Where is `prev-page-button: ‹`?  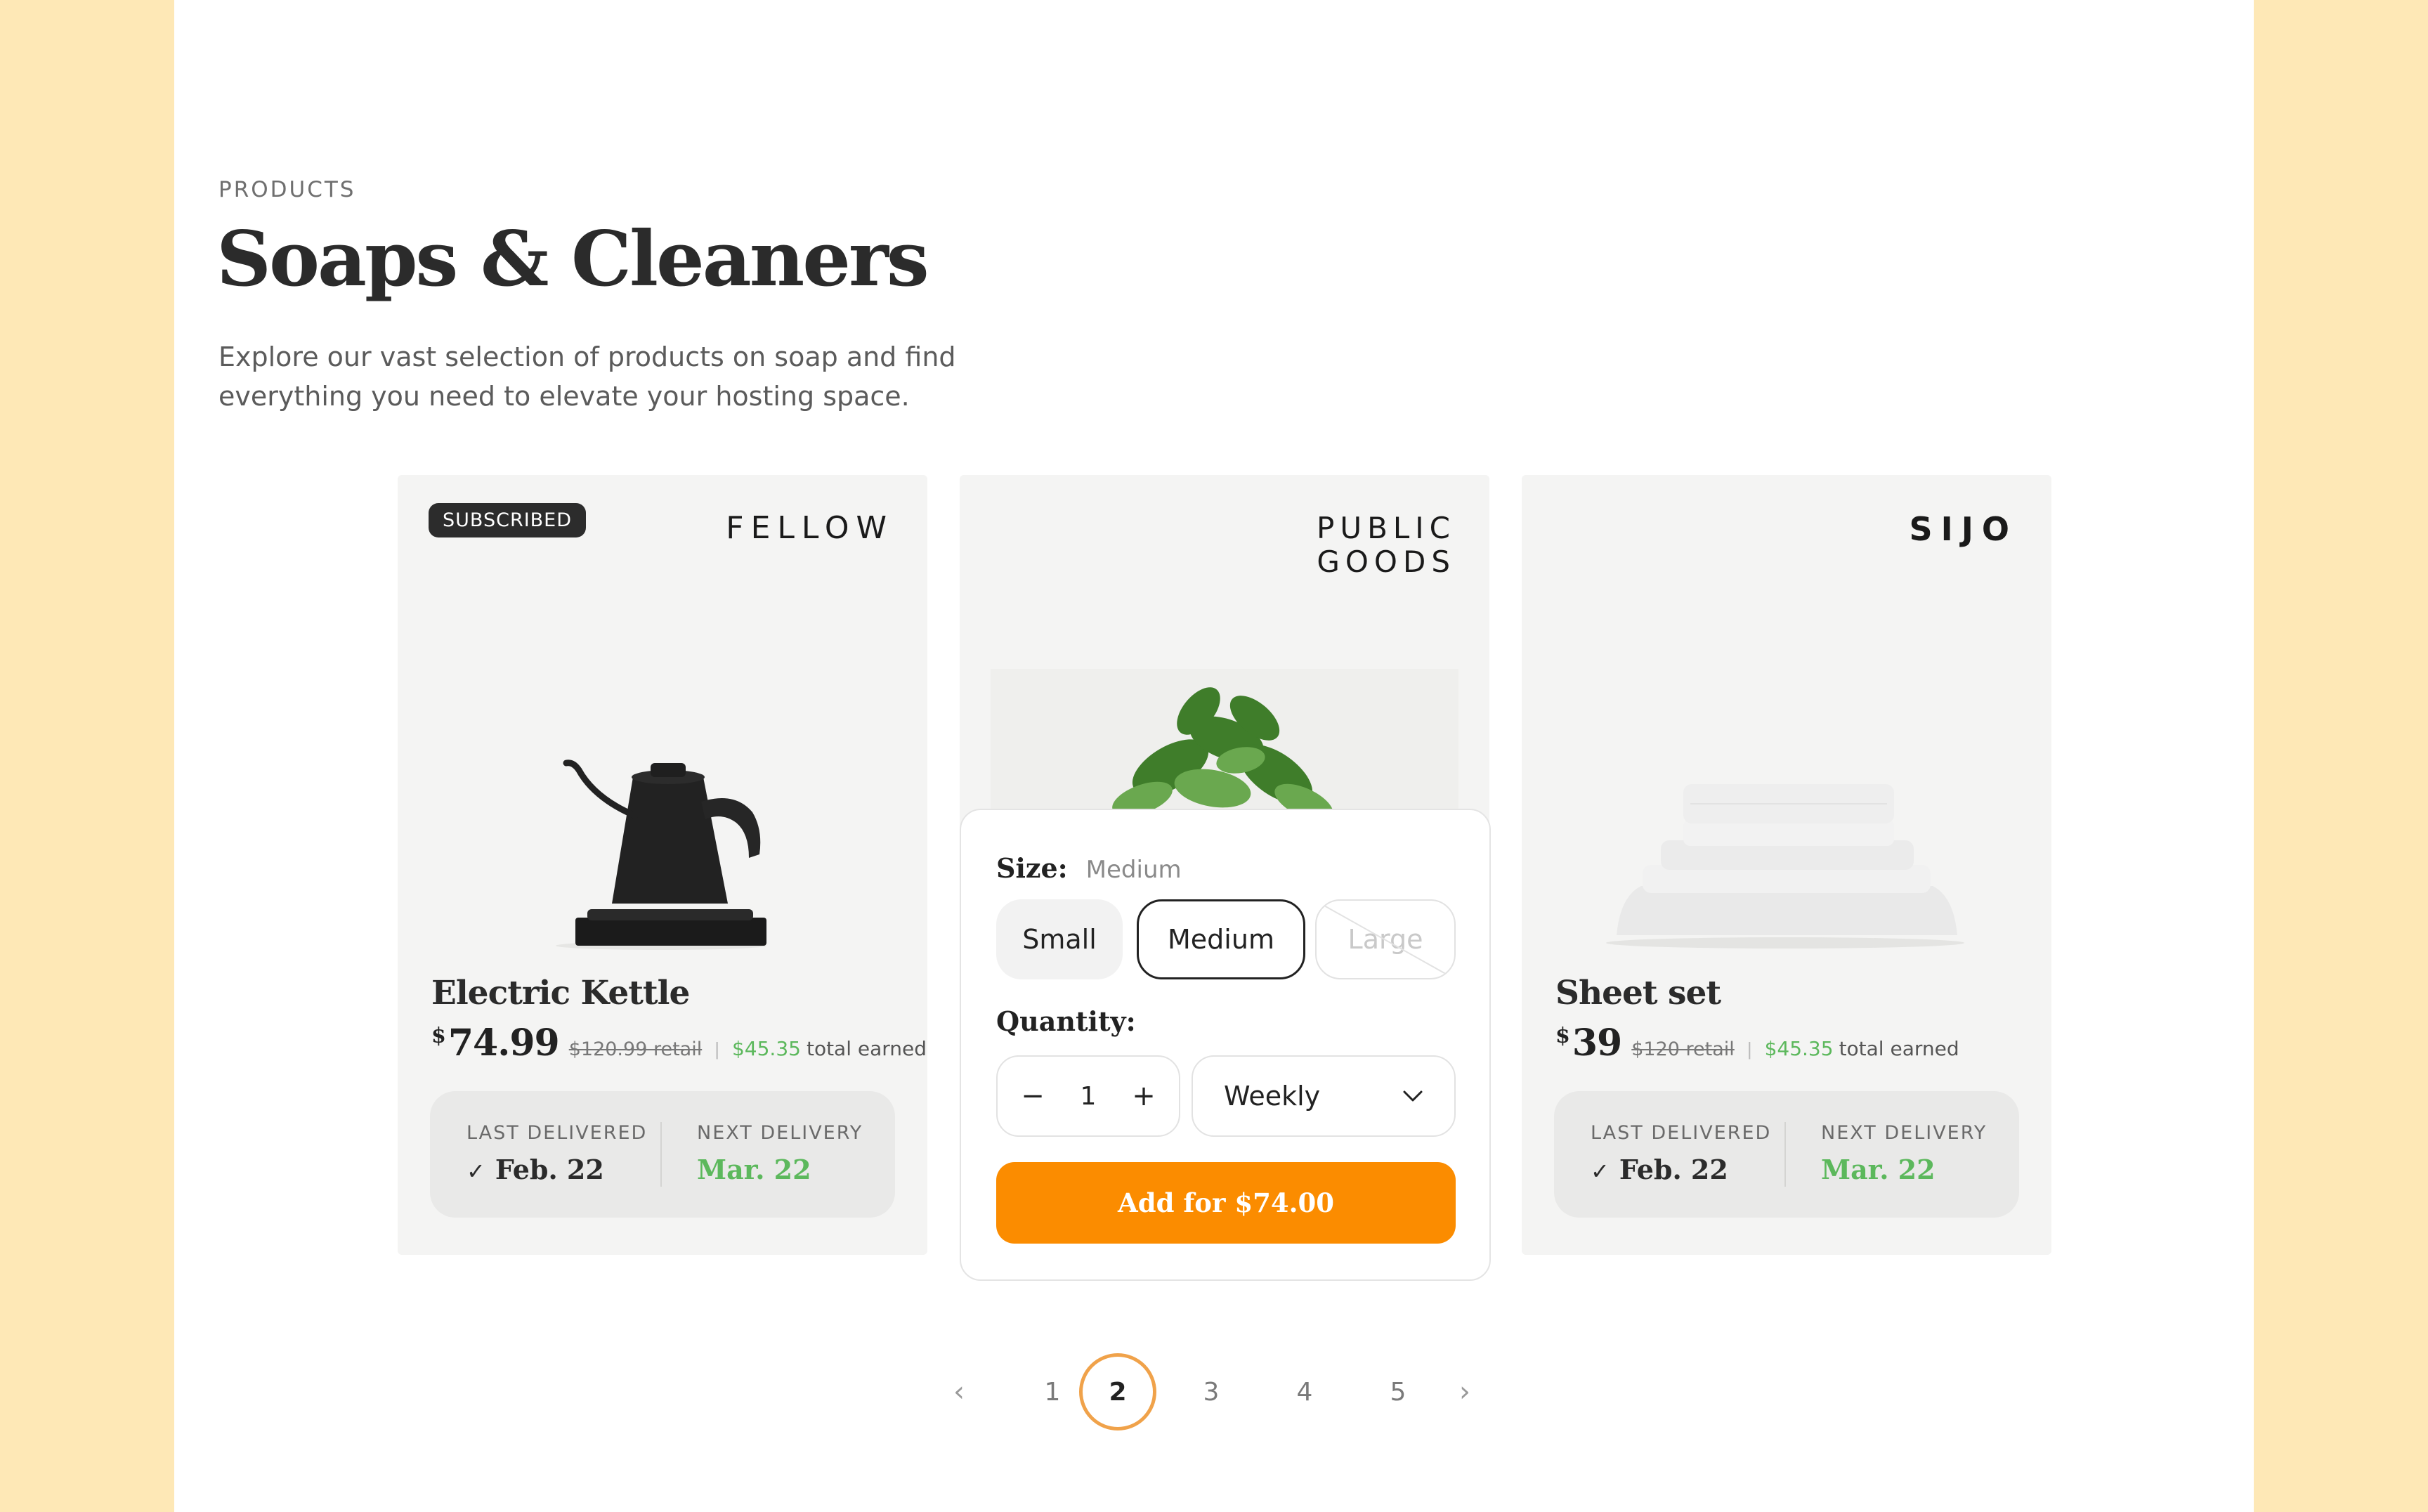
prev-page-button: ‹ is located at coordinates (959, 1392).